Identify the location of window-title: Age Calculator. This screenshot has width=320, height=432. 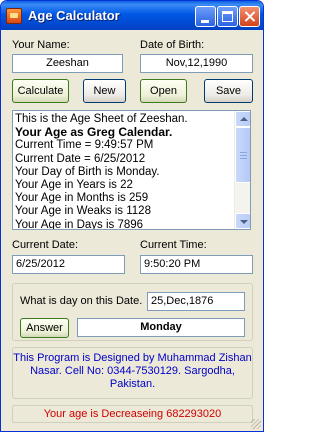
(74, 15).